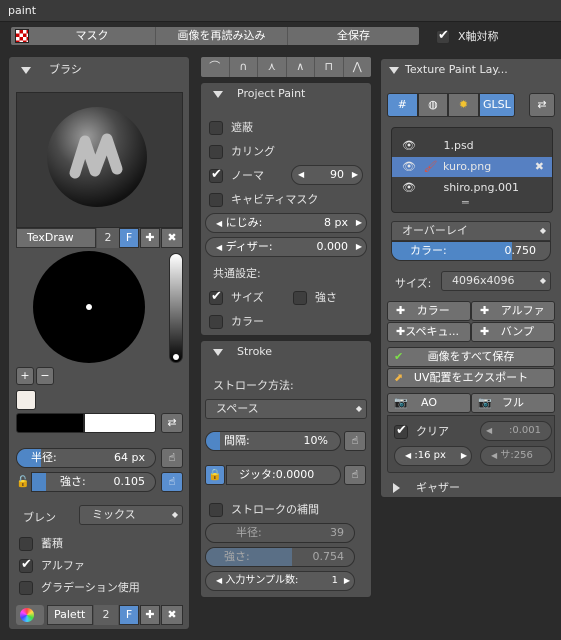 This screenshot has height=640, width=561. What do you see at coordinates (23, 482) in the screenshot?
I see `strength-lock-icon: 🔓` at bounding box center [23, 482].